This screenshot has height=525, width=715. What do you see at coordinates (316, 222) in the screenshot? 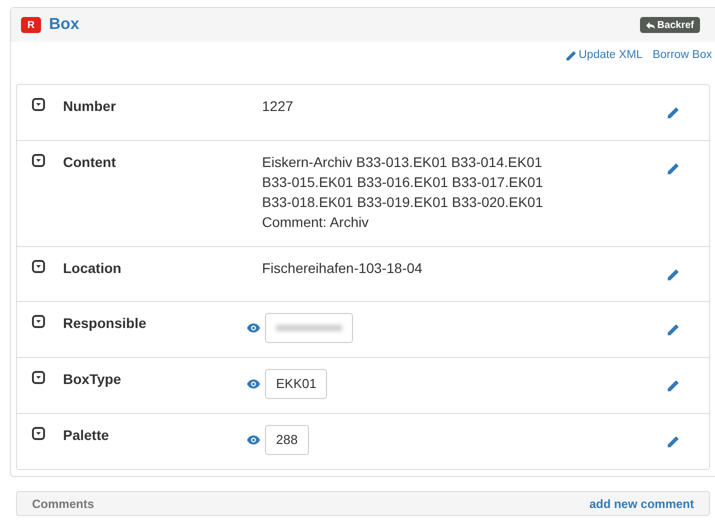
I see `field-value: Comment: Archiv` at bounding box center [316, 222].